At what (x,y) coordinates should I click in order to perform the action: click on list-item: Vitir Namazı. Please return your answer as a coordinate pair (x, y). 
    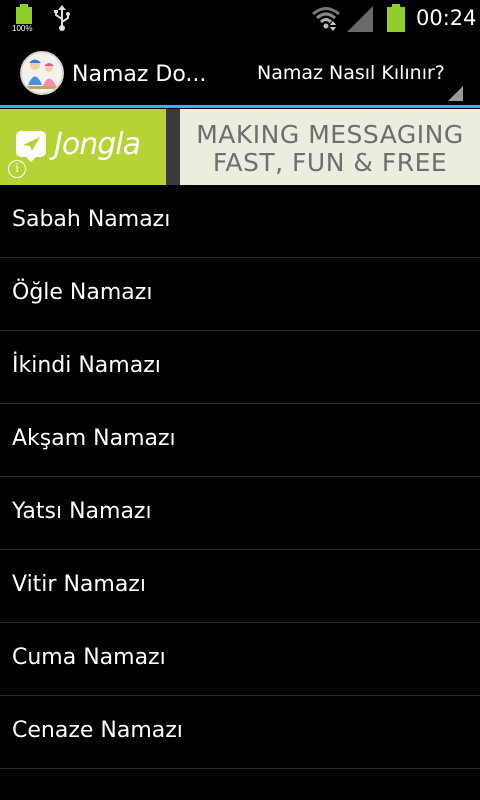
    Looking at the image, I should click on (240, 586).